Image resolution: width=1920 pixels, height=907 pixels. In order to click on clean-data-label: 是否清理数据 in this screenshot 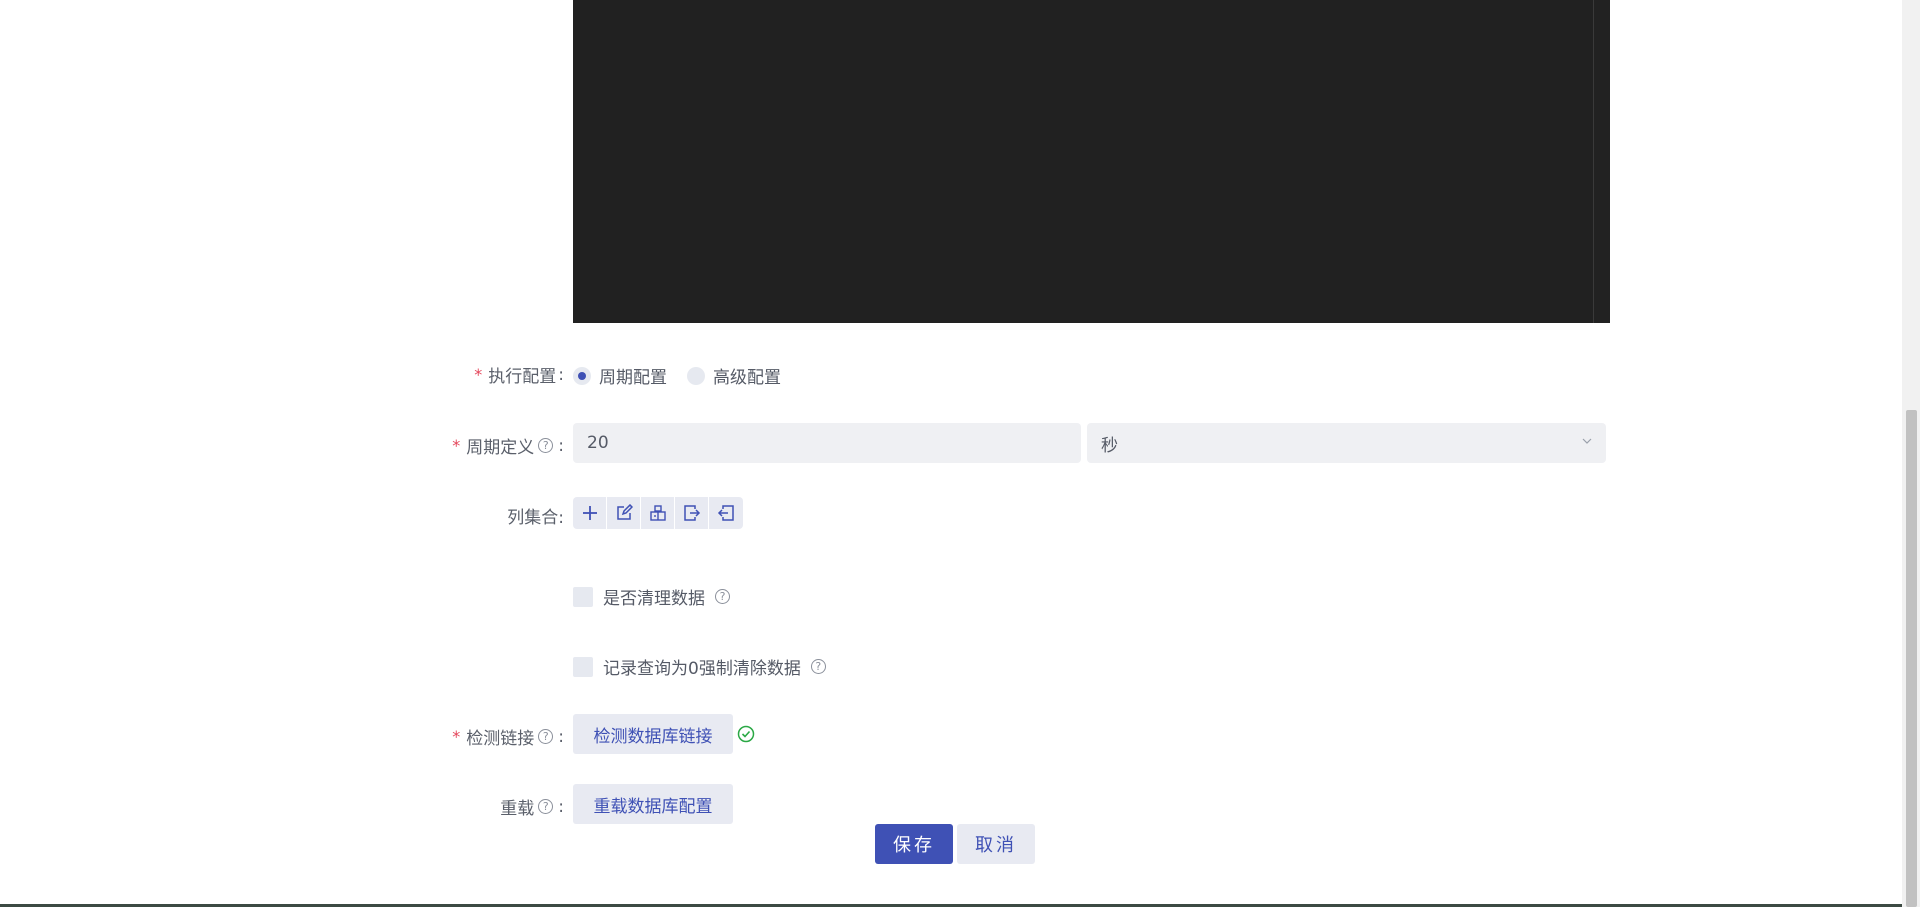, I will do `click(654, 599)`.